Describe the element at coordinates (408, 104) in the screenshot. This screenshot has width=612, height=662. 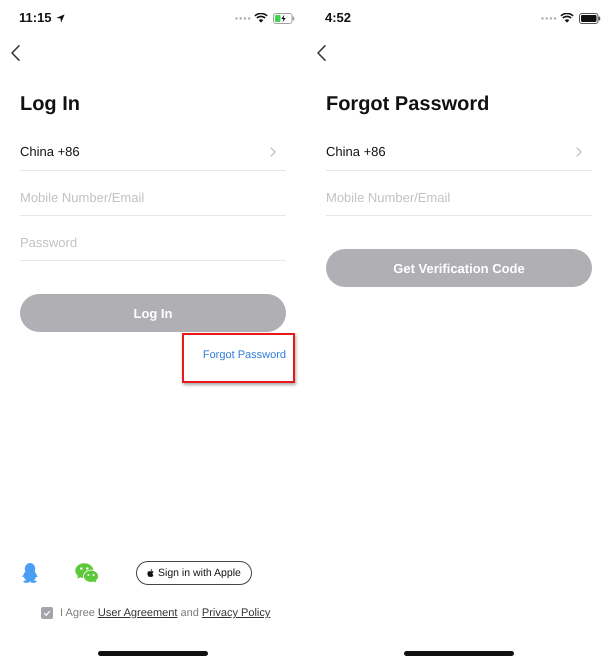
I see `screen-title: Forgot Password` at that location.